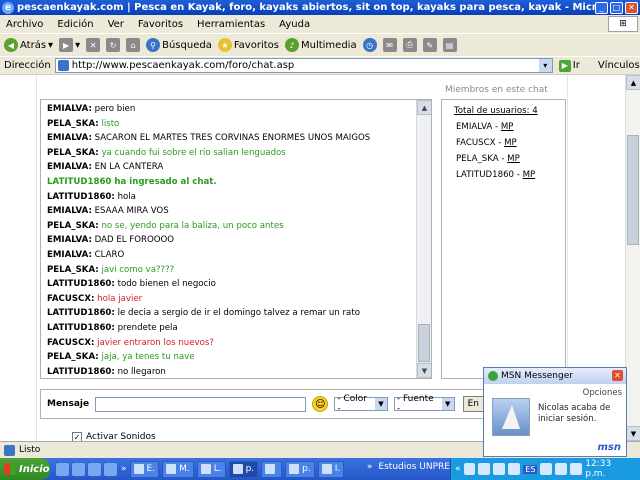 This screenshot has height=480, width=640. I want to click on favorites-label: Favoritos, so click(256, 45).